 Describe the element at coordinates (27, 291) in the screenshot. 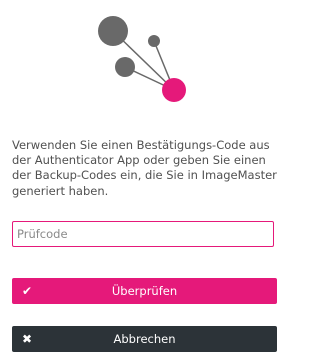

I see `check-icon: ✔` at that location.